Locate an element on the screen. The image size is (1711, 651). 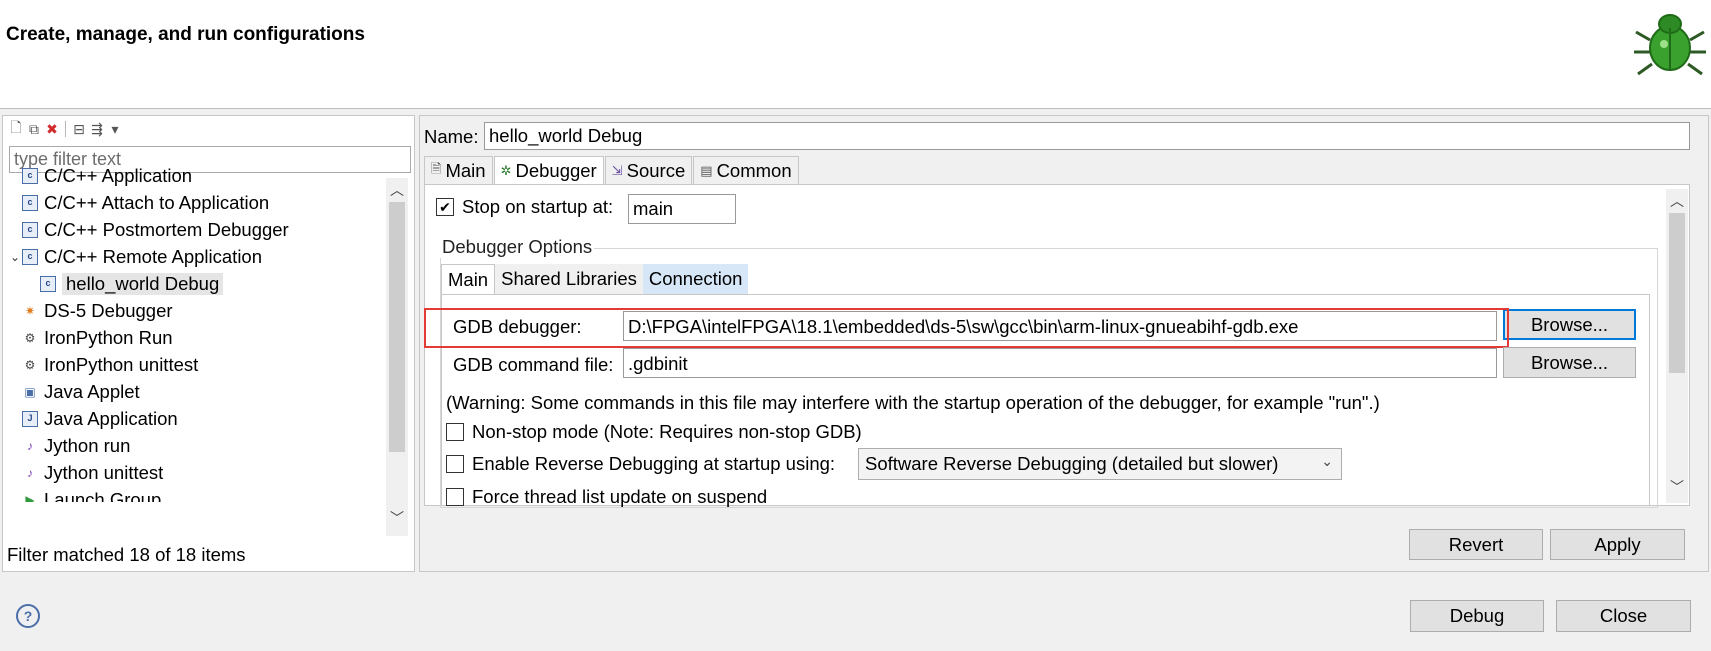
reverse-checkbox is located at coordinates (455, 464).